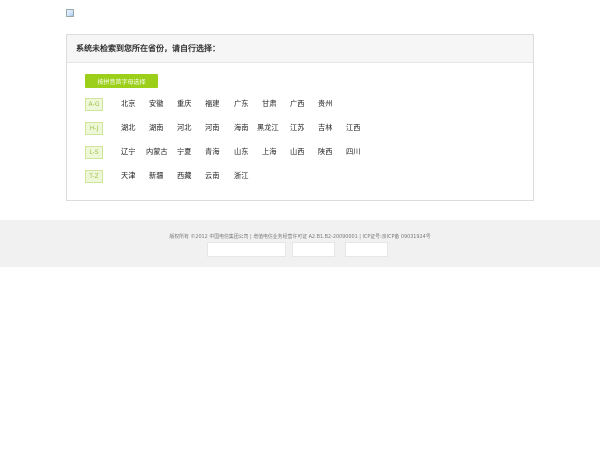  Describe the element at coordinates (212, 128) in the screenshot. I see `province-link: 河南` at that location.